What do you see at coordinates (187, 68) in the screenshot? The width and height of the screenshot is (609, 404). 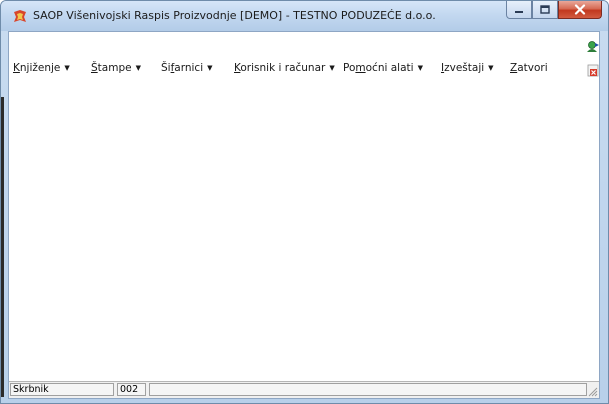 I see `menu-sifarnici: Šifarnici ▼` at bounding box center [187, 68].